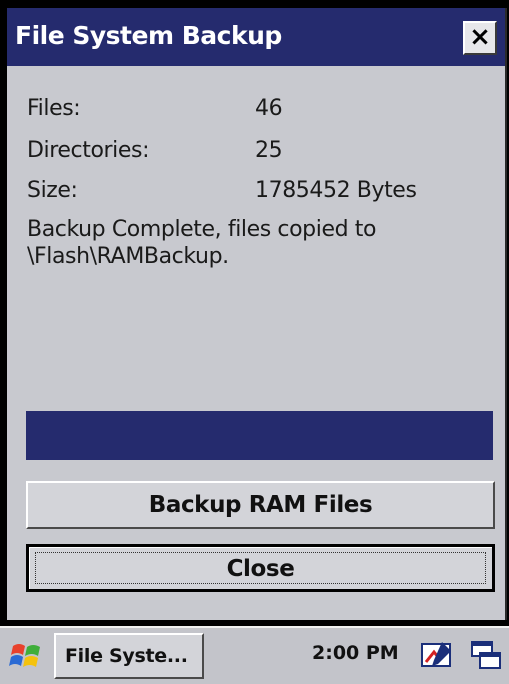 The width and height of the screenshot is (509, 684). What do you see at coordinates (54, 108) in the screenshot?
I see `files-label: Files:` at bounding box center [54, 108].